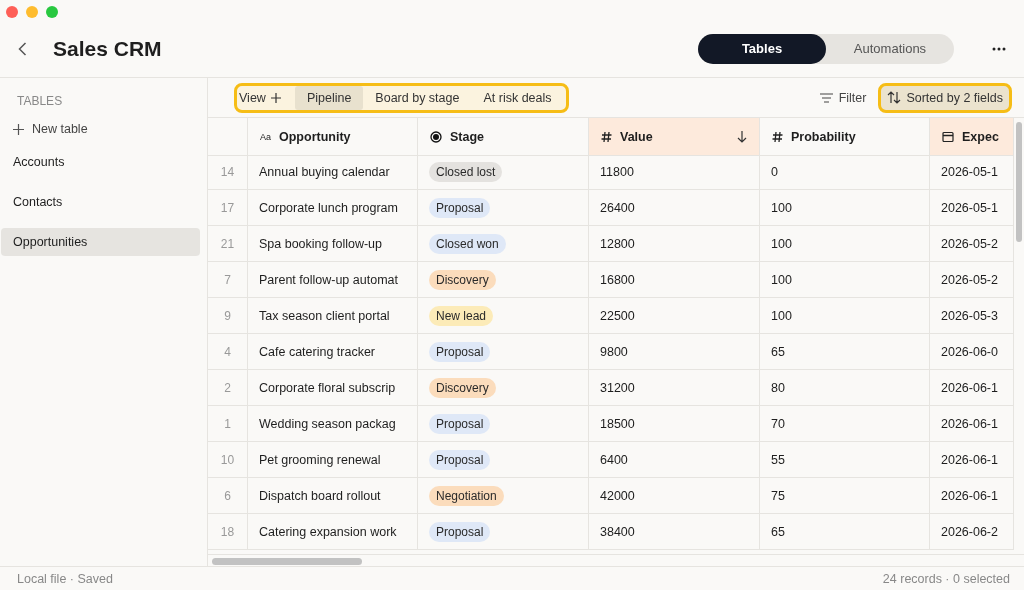  What do you see at coordinates (890, 48) in the screenshot?
I see `mode-tab: Automations` at bounding box center [890, 48].